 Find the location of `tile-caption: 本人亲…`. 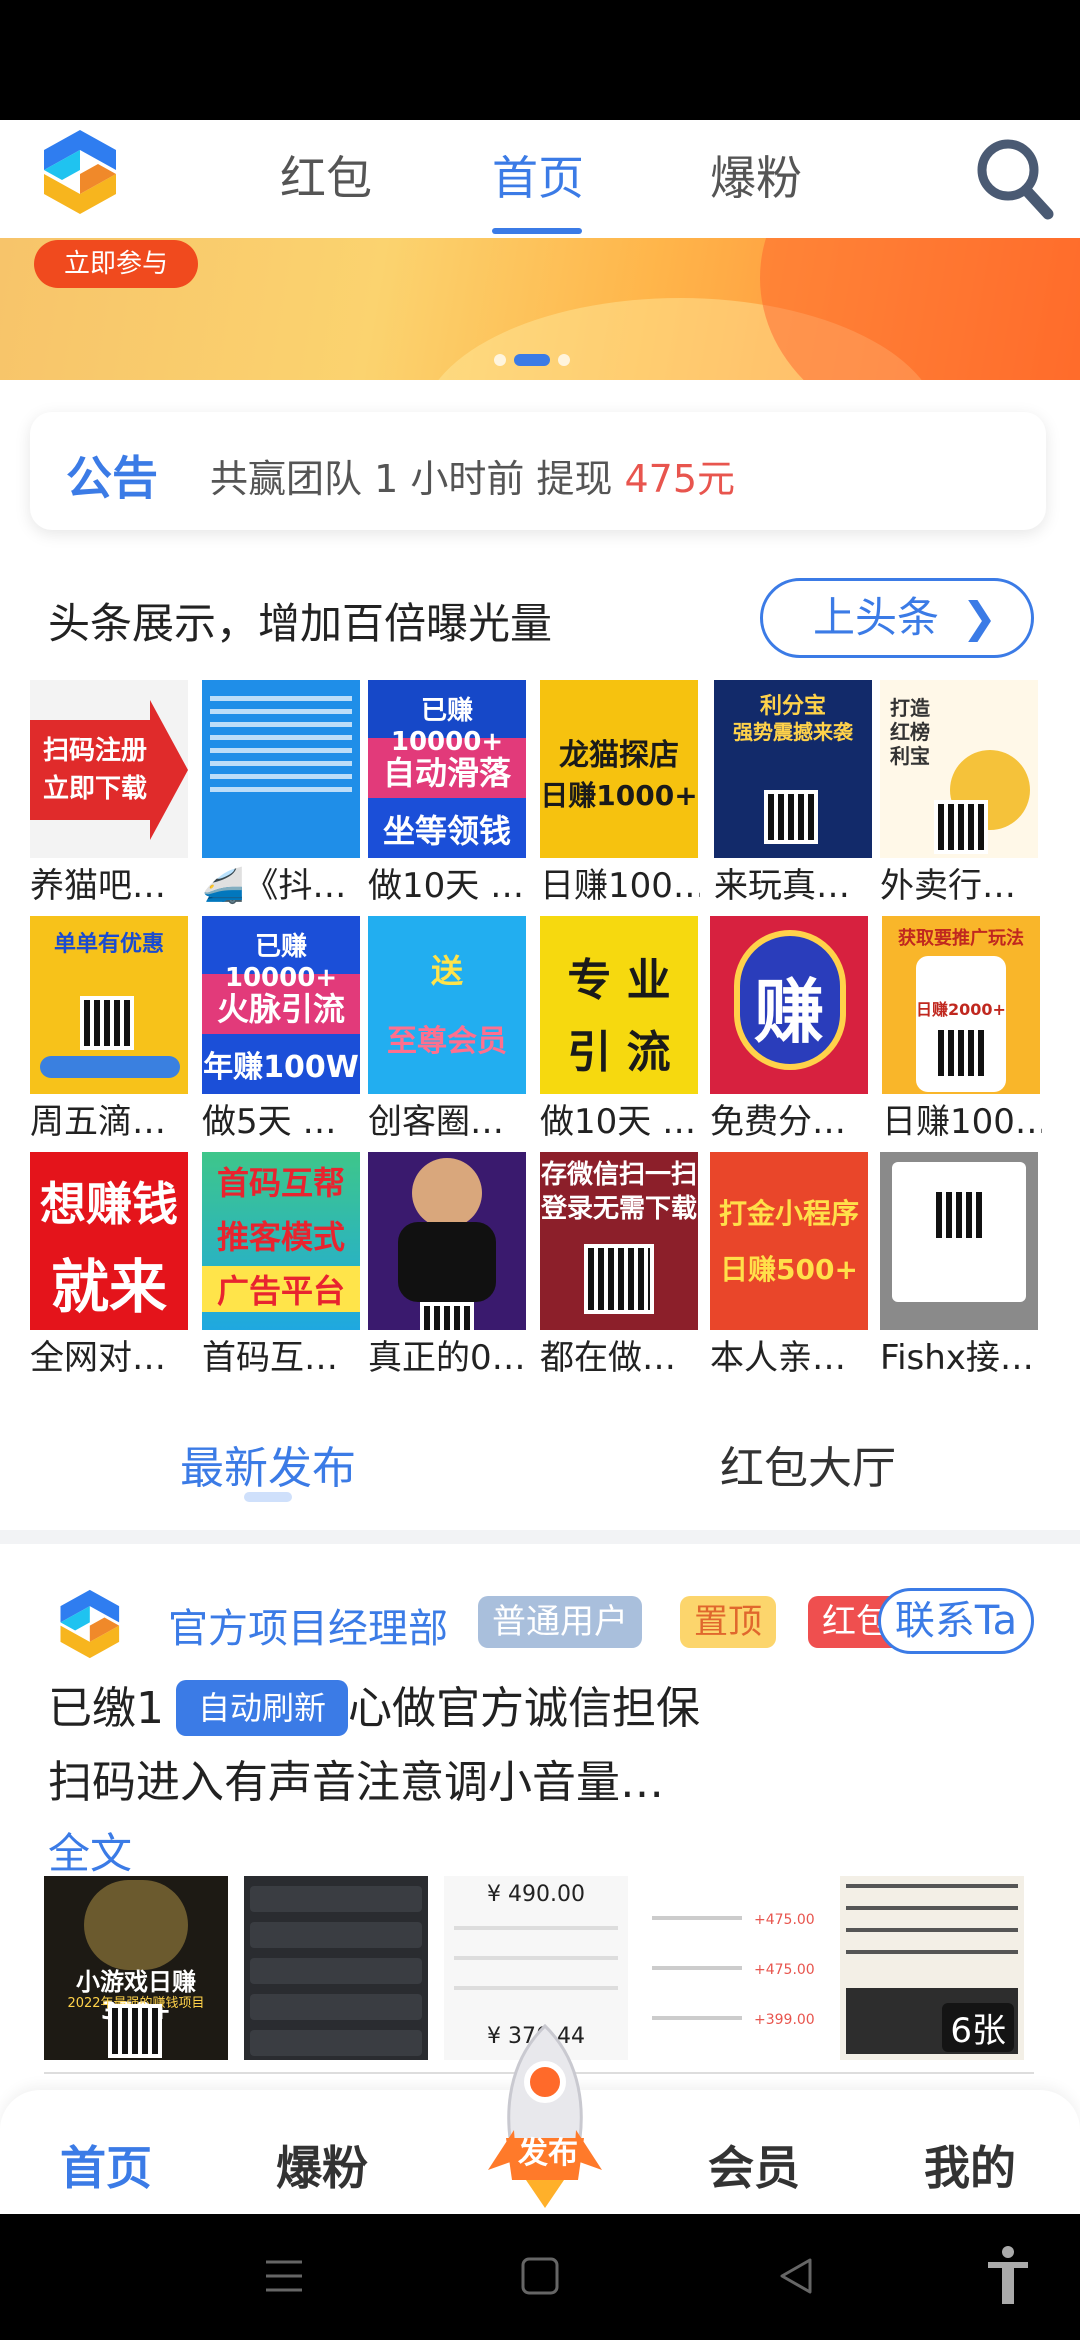

tile-caption: 本人亲… is located at coordinates (778, 1358).